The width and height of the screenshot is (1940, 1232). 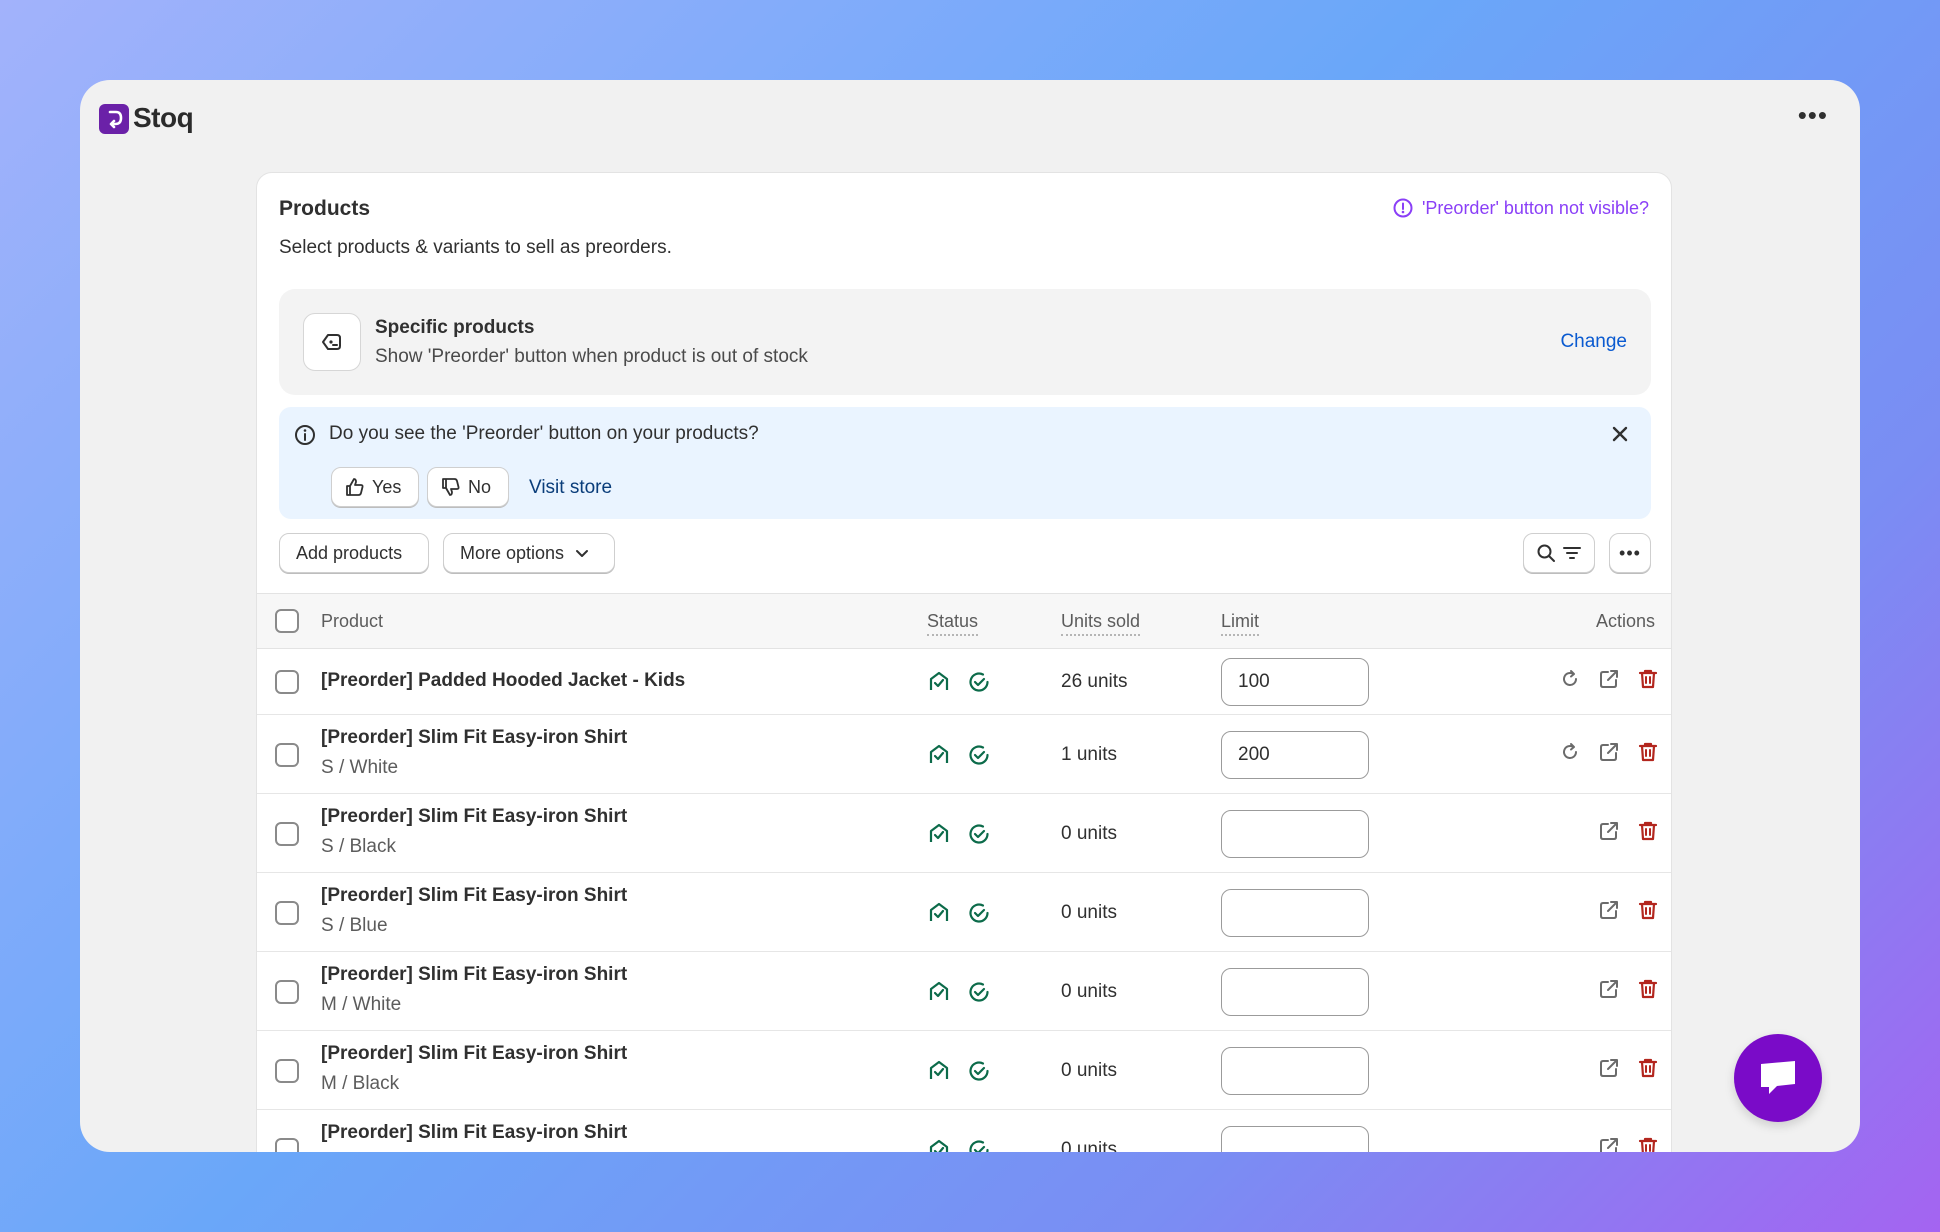 I want to click on visit-store-link: Visit store, so click(x=570, y=488).